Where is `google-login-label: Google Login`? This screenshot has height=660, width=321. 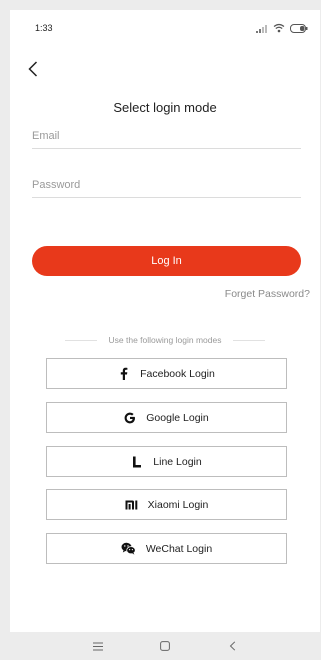 google-login-label: Google Login is located at coordinates (177, 417).